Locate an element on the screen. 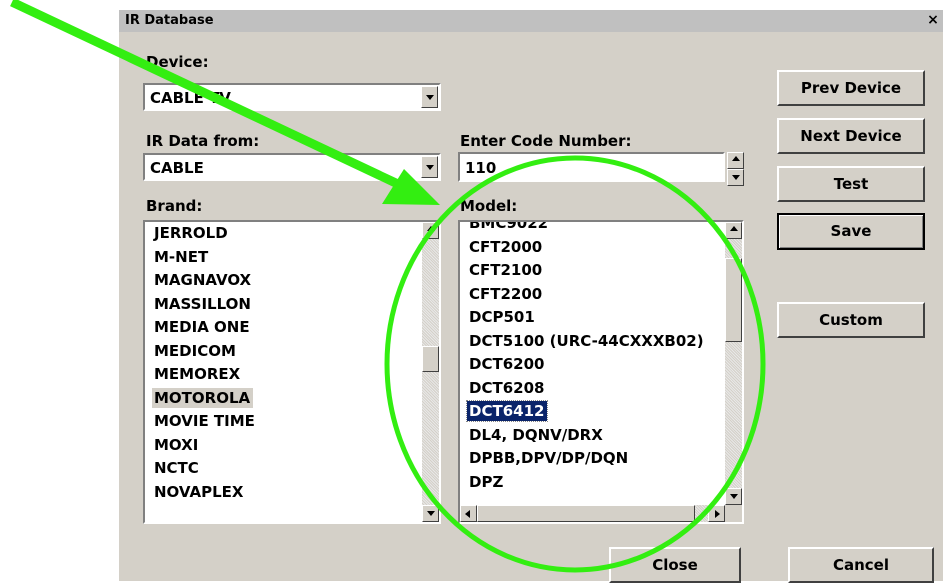 The width and height of the screenshot is (943, 583). list-item: CFT2200 is located at coordinates (601, 295).